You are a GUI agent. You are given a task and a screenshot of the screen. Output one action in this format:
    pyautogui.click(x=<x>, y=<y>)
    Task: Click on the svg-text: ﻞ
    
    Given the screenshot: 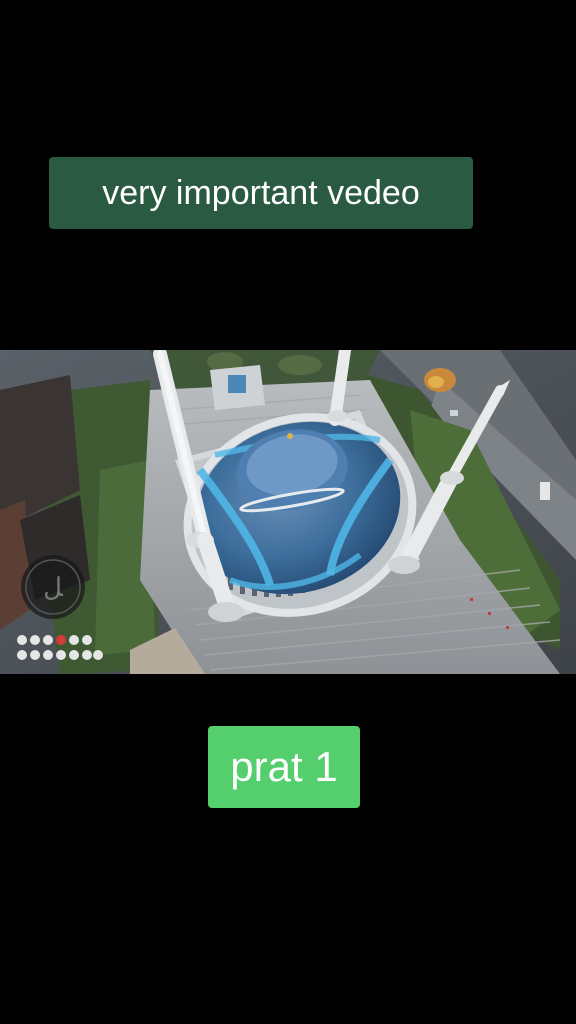 What is the action you would take?
    pyautogui.click(x=53, y=588)
    